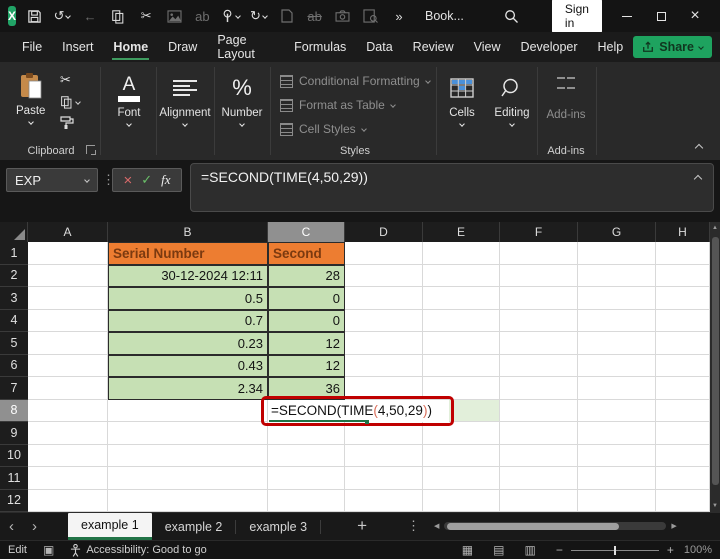  What do you see at coordinates (245, 47) in the screenshot?
I see `tab-page-layout: Page Layout` at bounding box center [245, 47].